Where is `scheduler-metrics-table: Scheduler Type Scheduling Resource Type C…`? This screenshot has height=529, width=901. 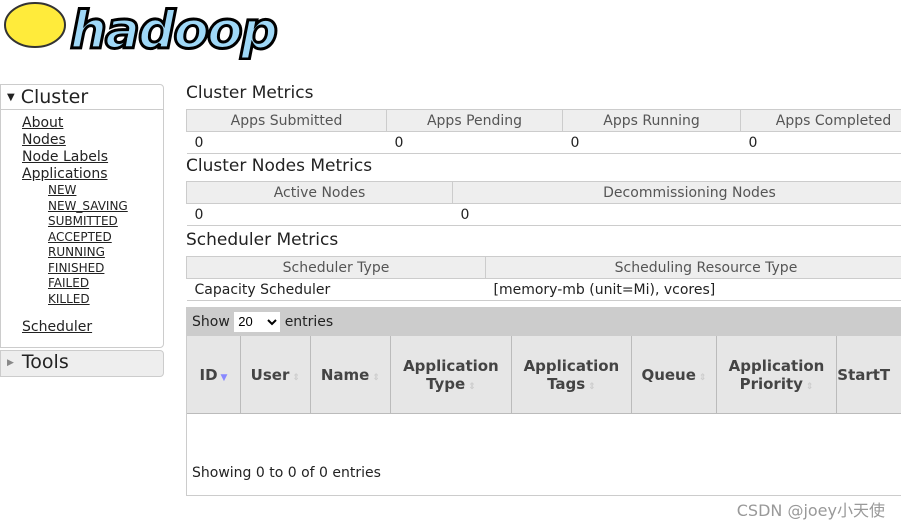
scheduler-metrics-table: Scheduler Type Scheduling Resource Type C… is located at coordinates (543, 278).